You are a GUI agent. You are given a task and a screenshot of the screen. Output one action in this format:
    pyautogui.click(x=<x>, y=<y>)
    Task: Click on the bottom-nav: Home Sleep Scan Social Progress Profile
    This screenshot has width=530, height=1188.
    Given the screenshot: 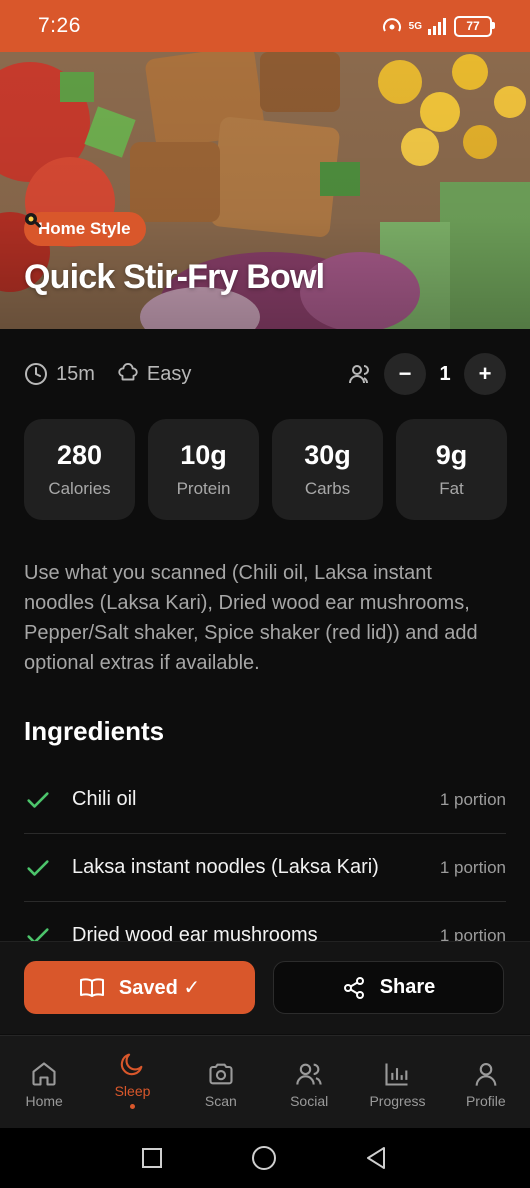 What is the action you would take?
    pyautogui.click(x=265, y=1082)
    